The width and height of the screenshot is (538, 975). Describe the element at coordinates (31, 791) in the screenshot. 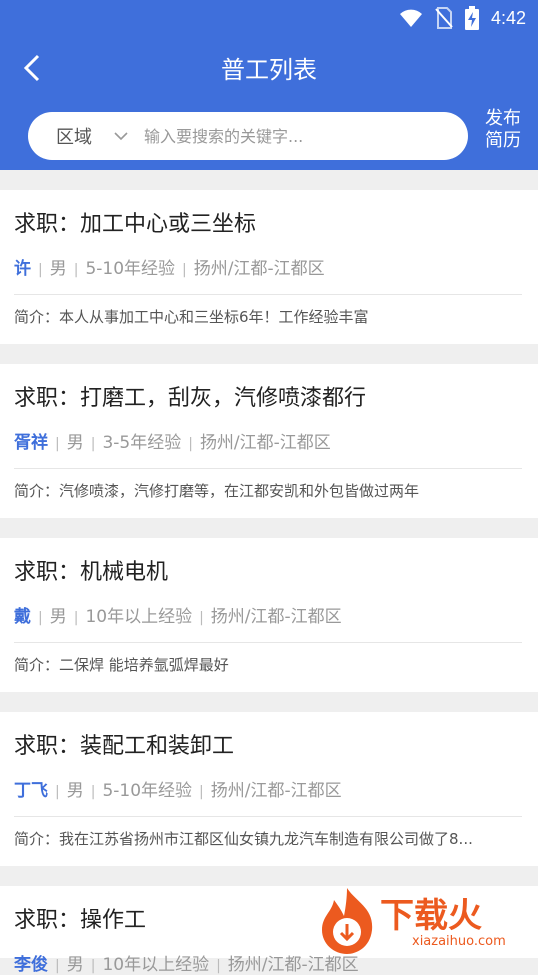

I see `applicant-name: 丁飞` at that location.